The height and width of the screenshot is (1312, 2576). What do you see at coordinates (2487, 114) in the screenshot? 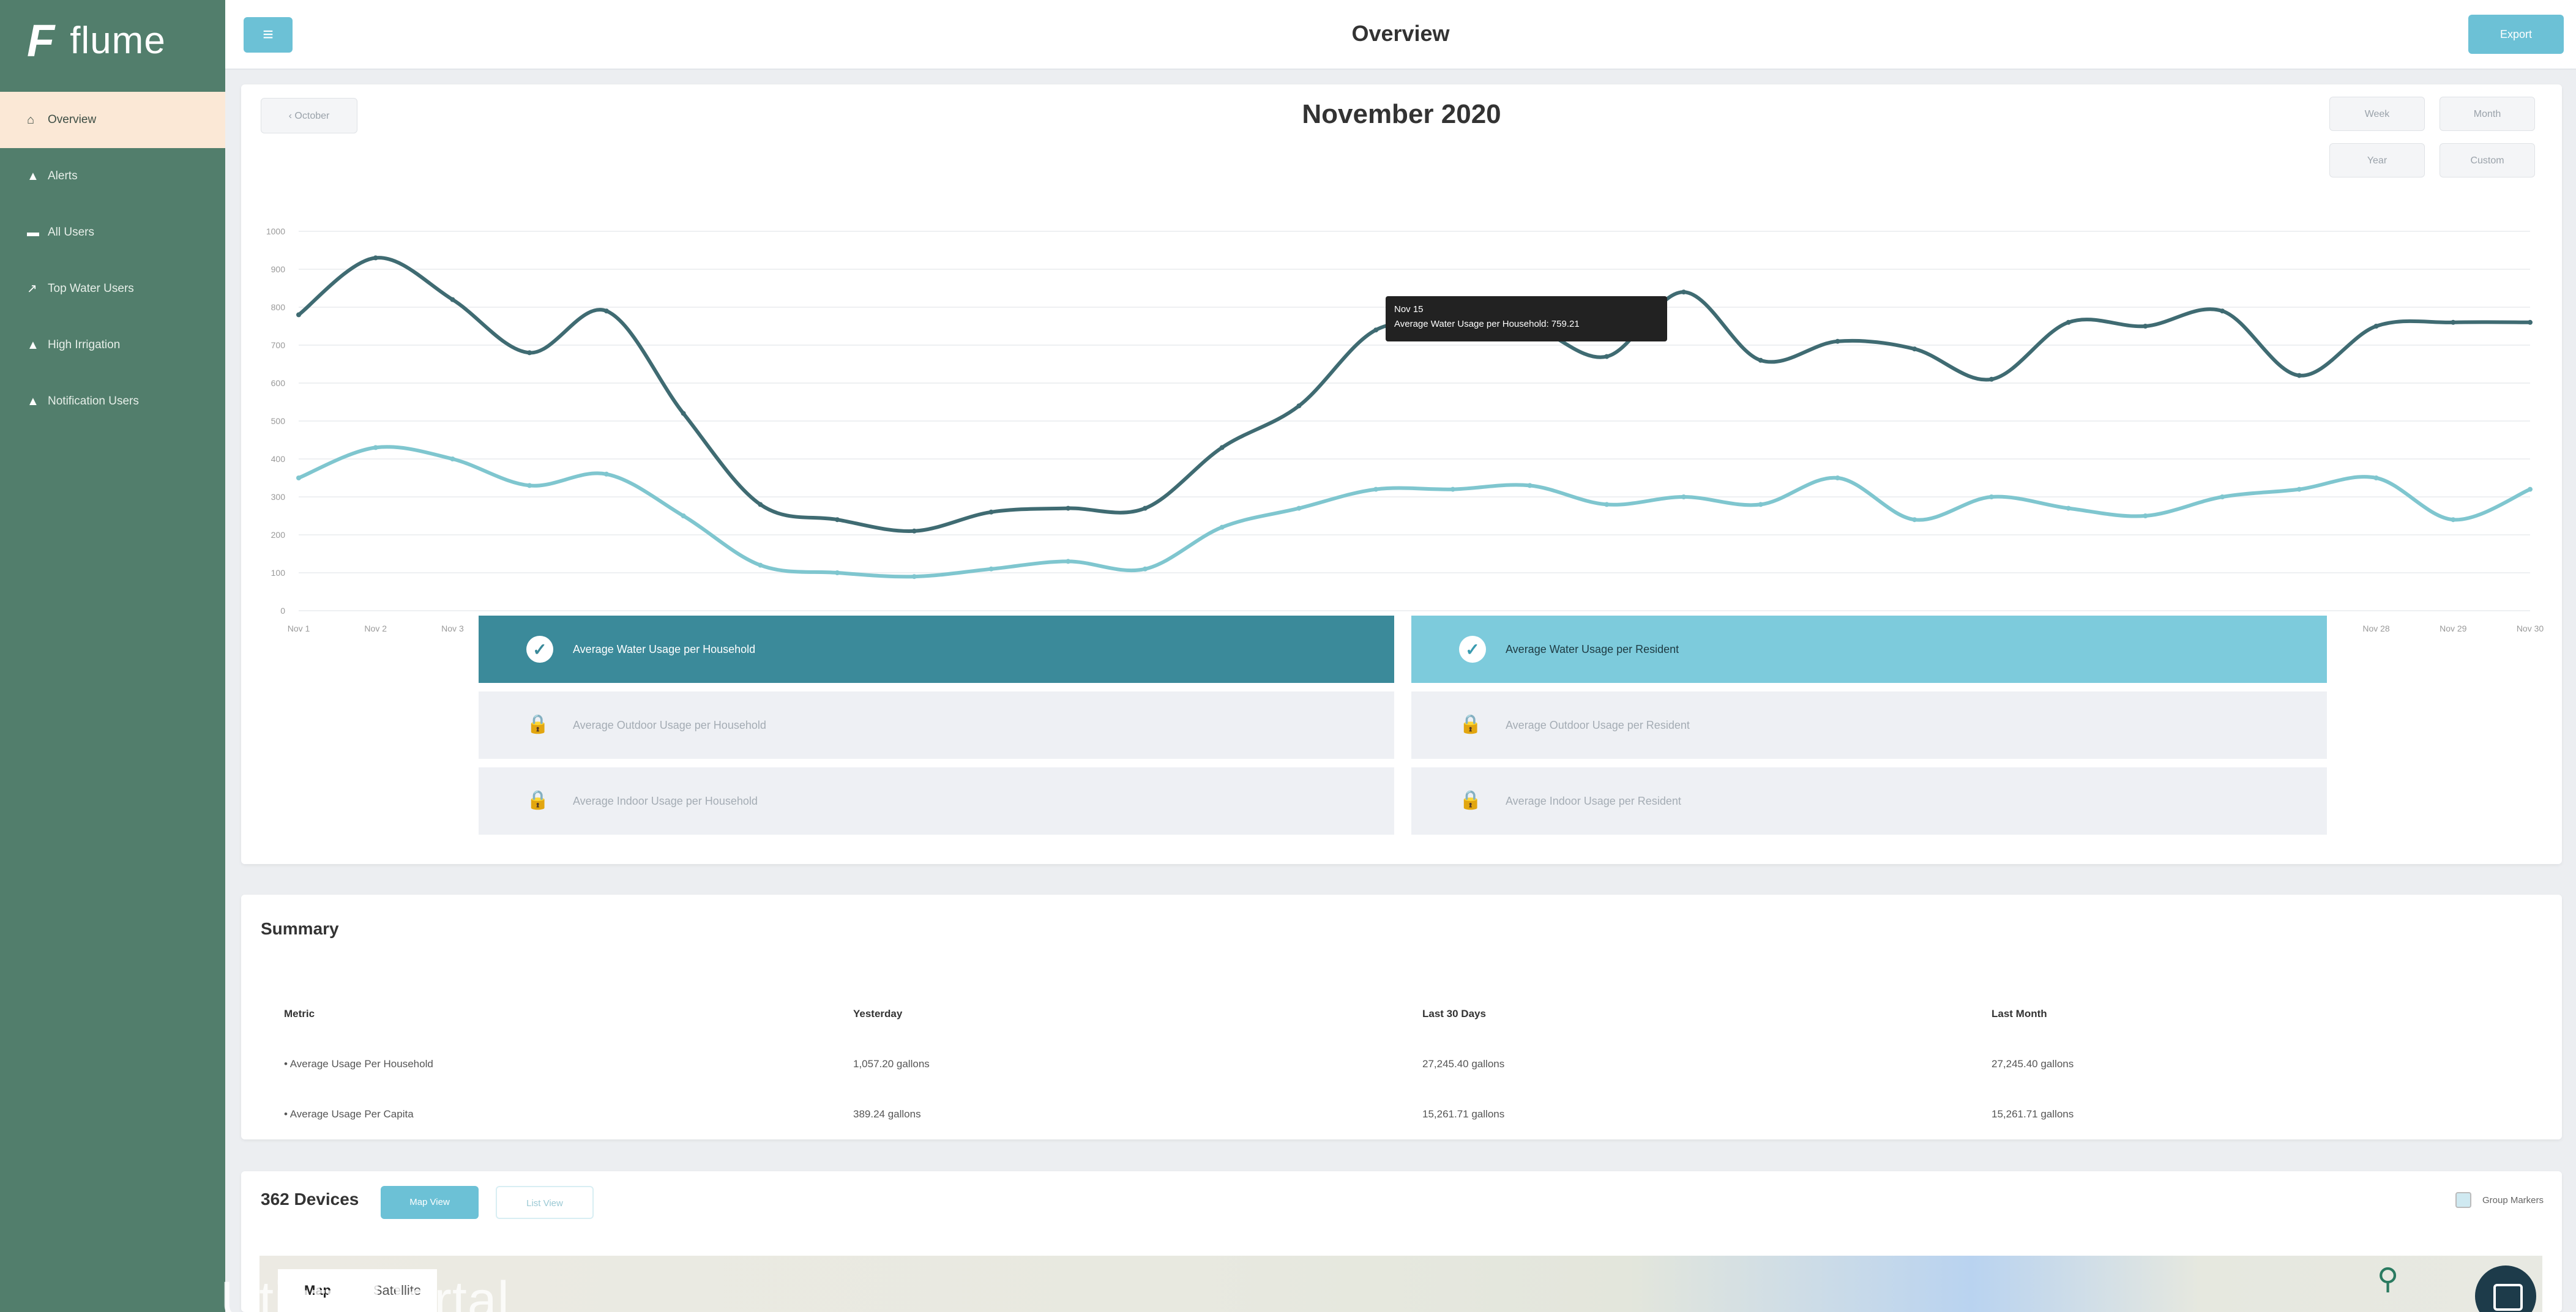
I see `range-month-button: Month` at bounding box center [2487, 114].